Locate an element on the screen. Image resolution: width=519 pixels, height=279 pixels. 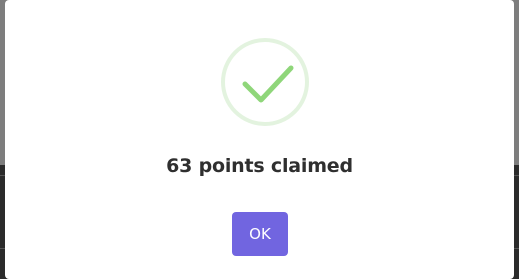
ok-button: OK is located at coordinates (260, 234).